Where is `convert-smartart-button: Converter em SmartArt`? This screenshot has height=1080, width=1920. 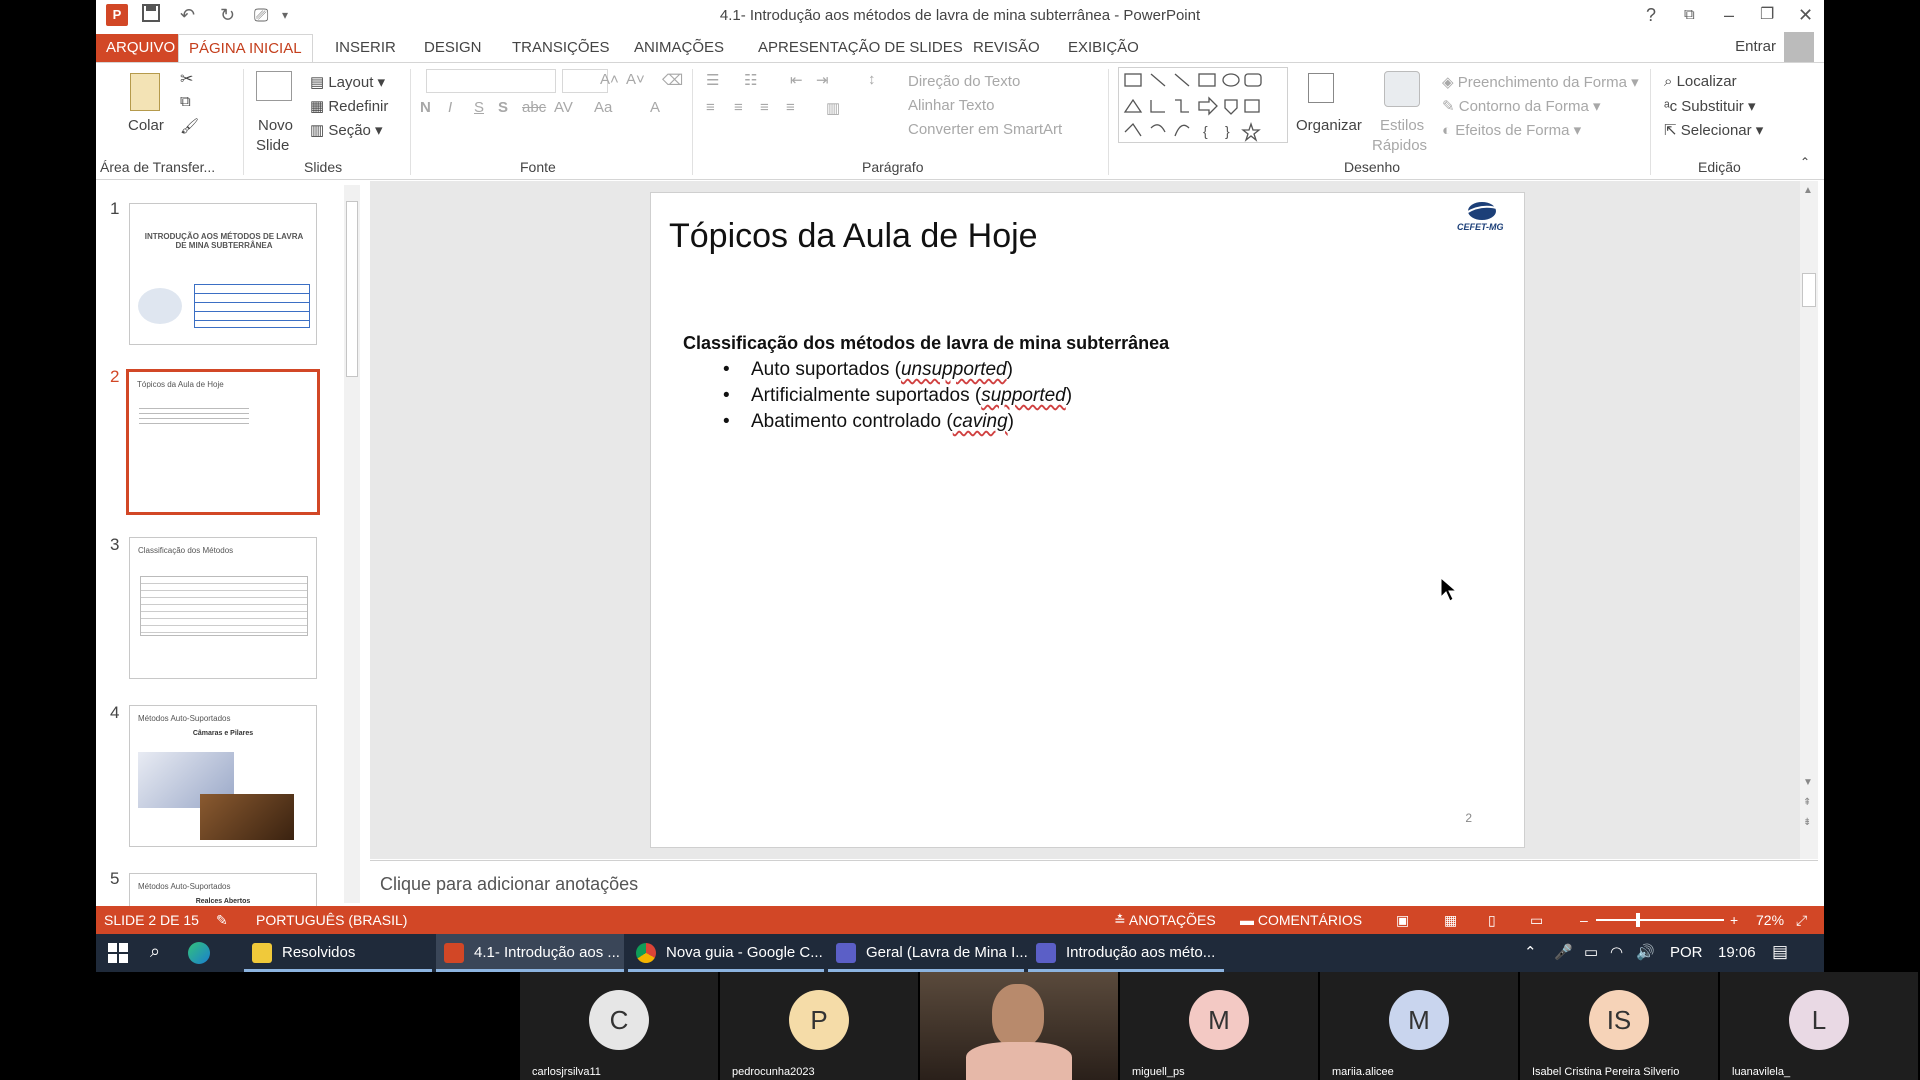 convert-smartart-button: Converter em SmartArt is located at coordinates (985, 129).